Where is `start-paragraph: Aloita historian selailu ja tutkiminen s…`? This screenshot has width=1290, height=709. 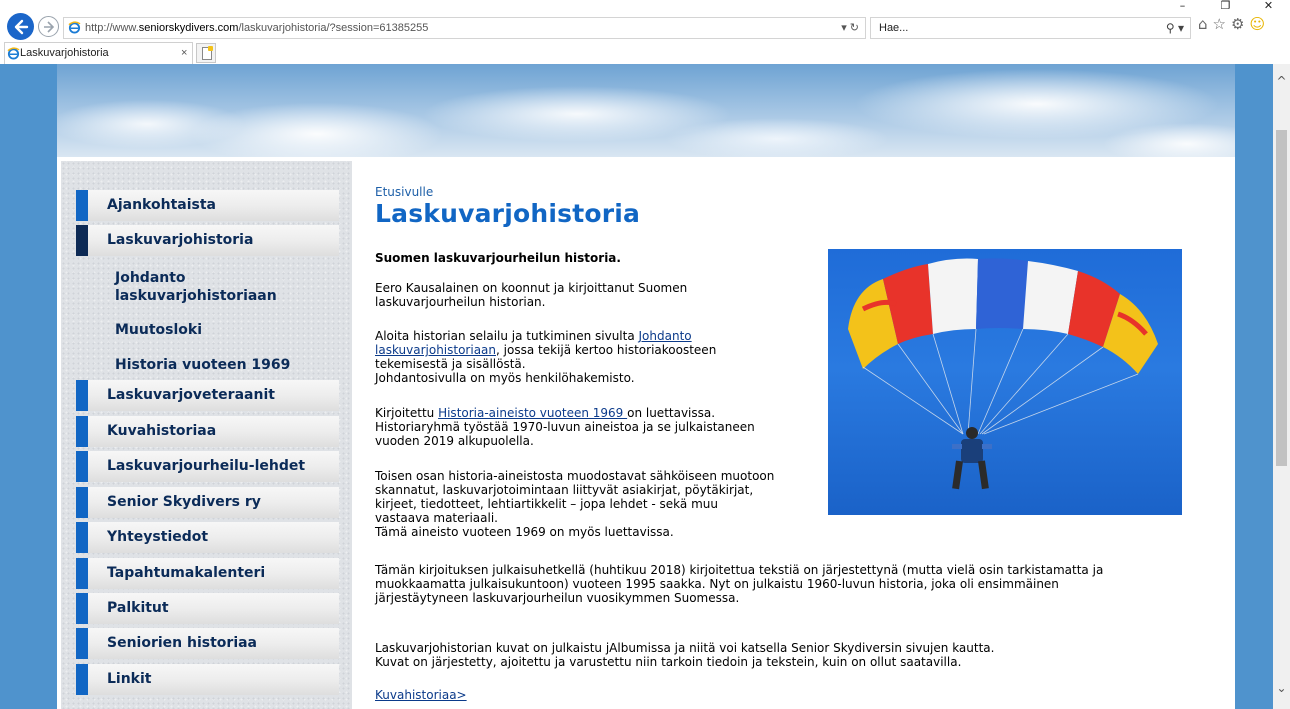
start-paragraph: Aloita historian selailu ja tutkiminen s… is located at coordinates (546, 357).